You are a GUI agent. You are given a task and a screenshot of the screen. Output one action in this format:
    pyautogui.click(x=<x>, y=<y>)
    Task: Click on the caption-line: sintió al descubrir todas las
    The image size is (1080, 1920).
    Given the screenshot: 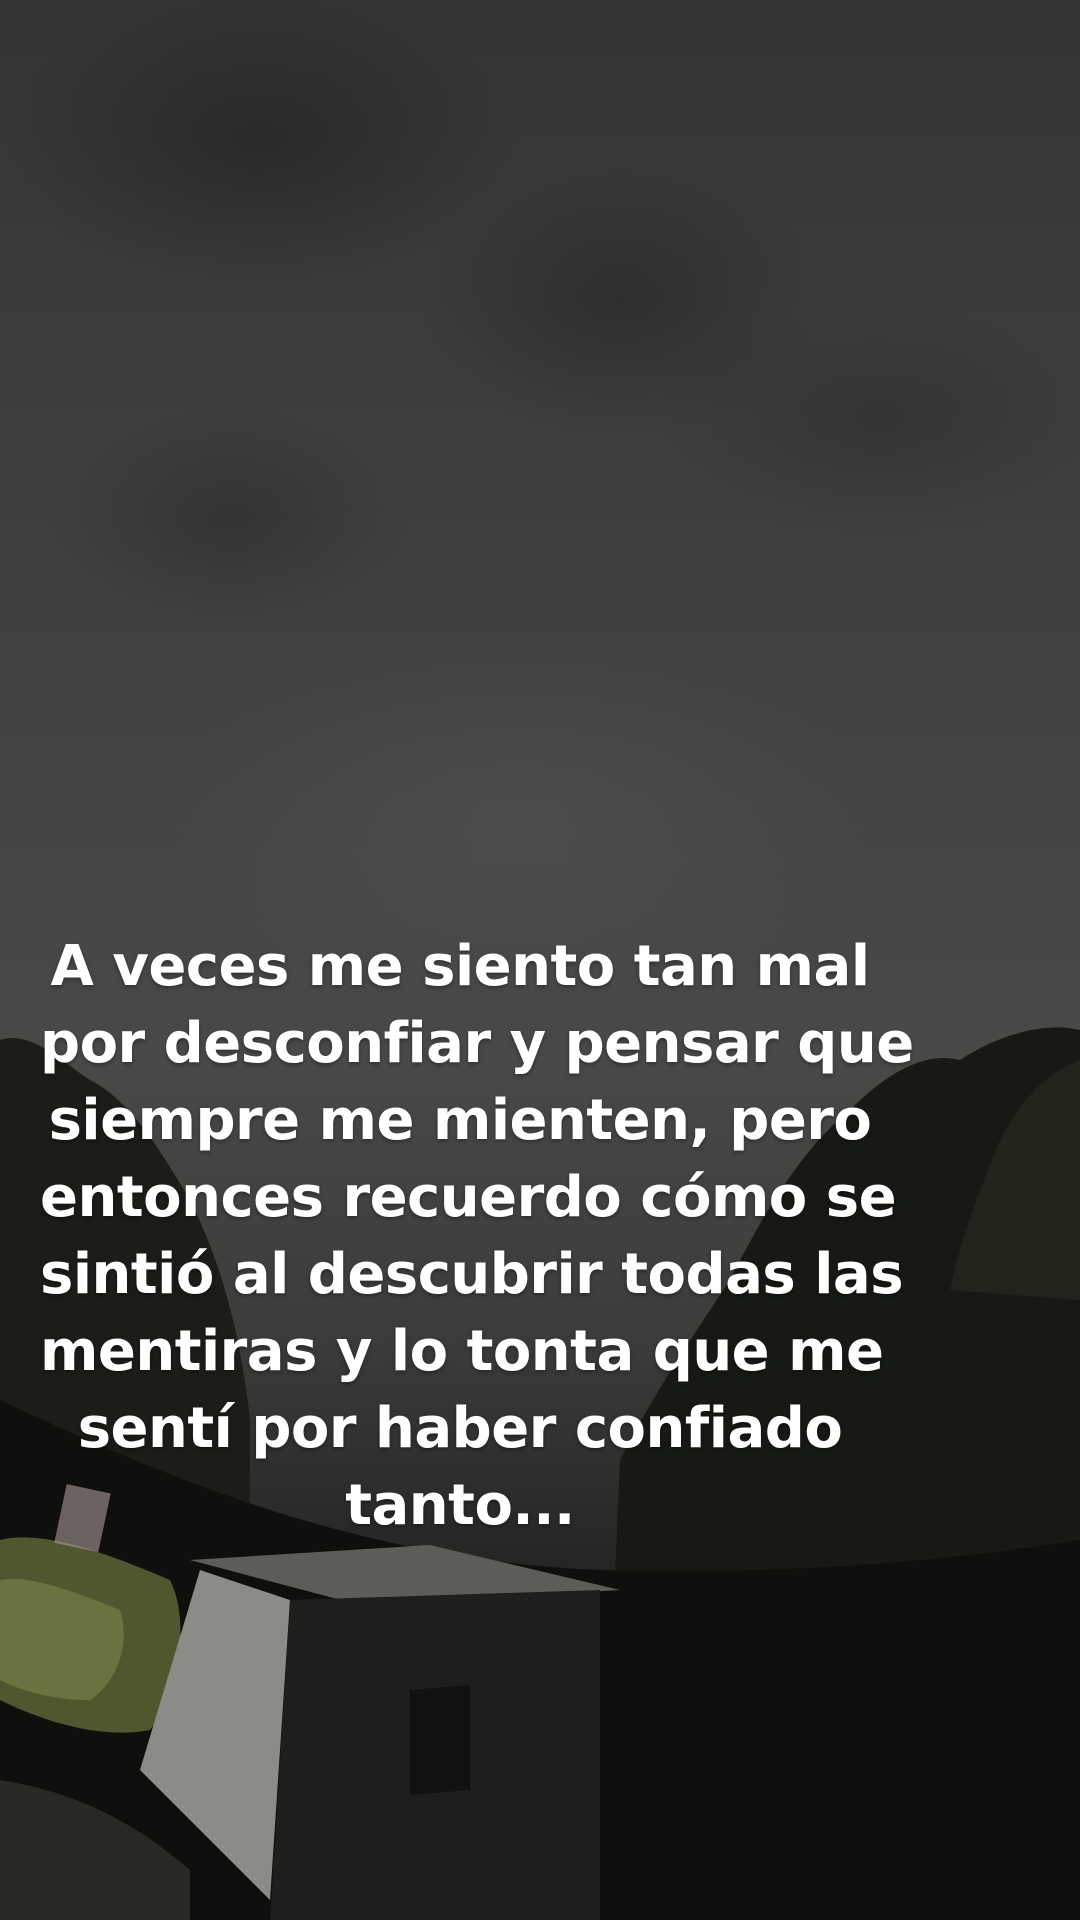 What is the action you would take?
    pyautogui.click(x=472, y=1274)
    